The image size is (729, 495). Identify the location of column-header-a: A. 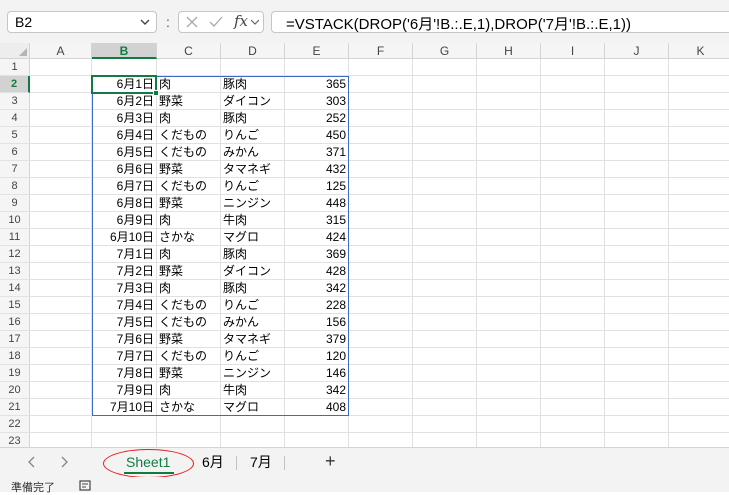
(61, 51).